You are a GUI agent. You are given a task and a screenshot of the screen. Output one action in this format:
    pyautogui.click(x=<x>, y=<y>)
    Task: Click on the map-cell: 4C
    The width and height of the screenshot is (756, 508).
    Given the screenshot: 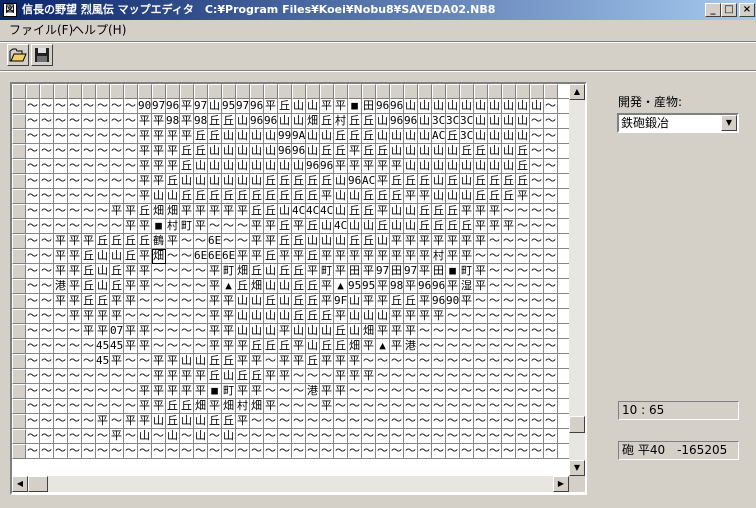 What is the action you would take?
    pyautogui.click(x=341, y=226)
    